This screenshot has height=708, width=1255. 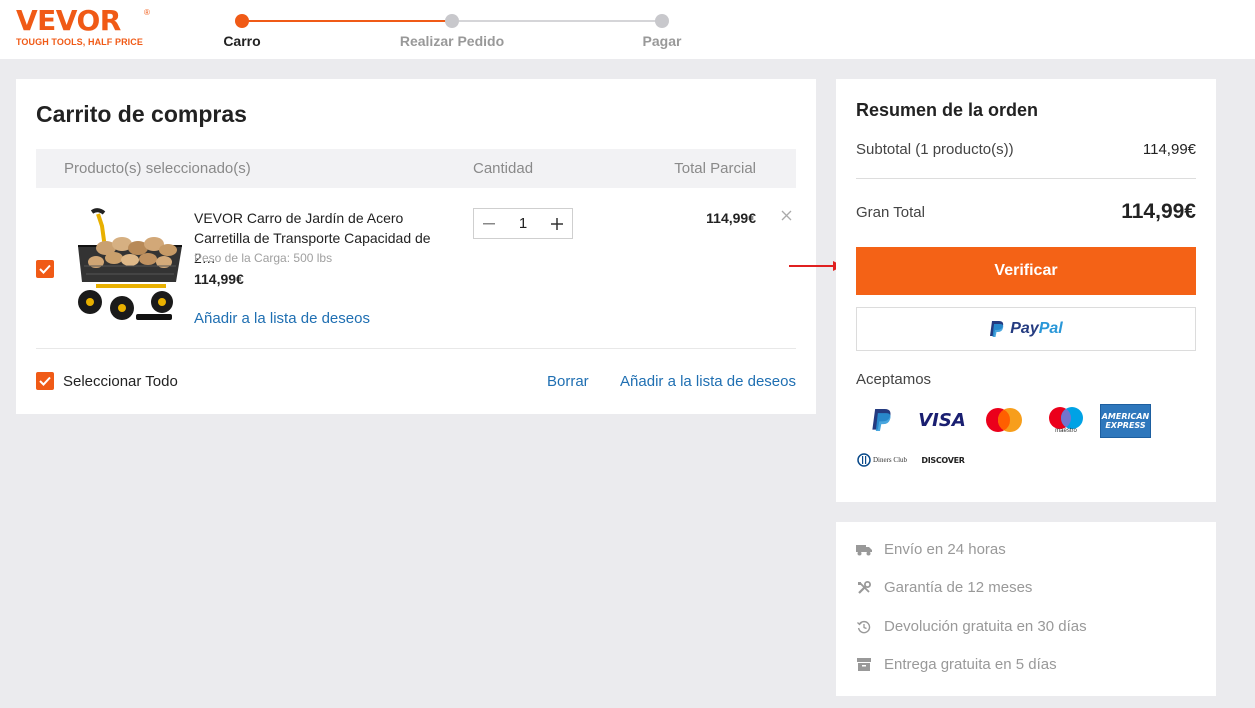 I want to click on maestro-wordmark: maestro, so click(x=1066, y=431).